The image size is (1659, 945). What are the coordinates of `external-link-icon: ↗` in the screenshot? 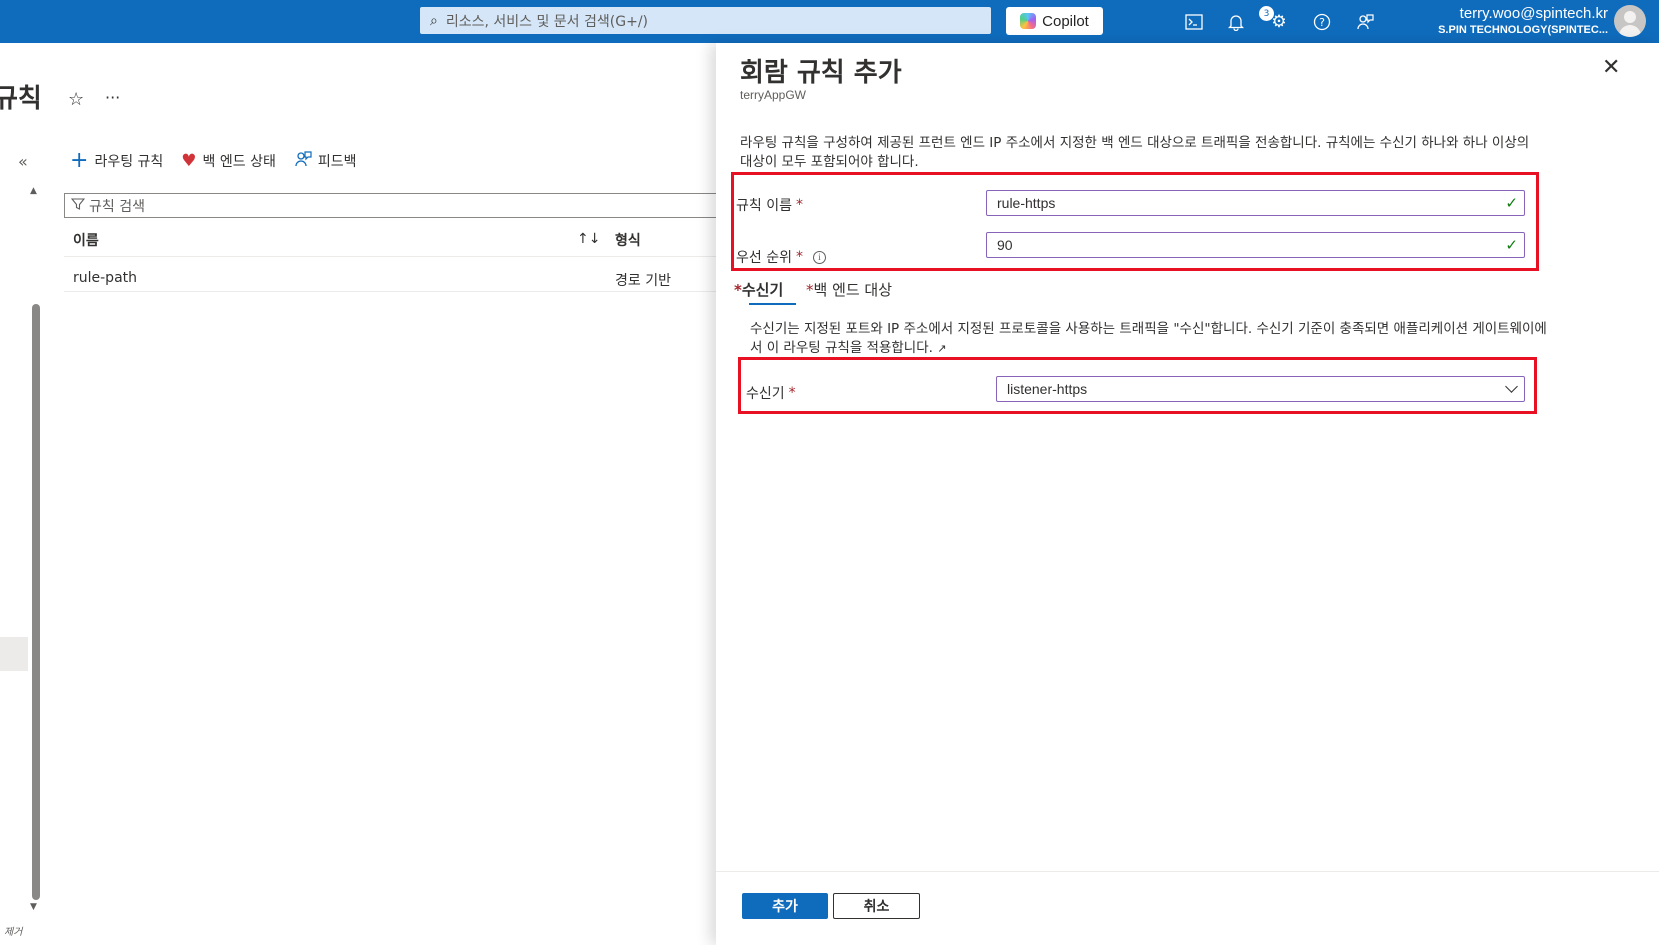 It's located at (941, 348).